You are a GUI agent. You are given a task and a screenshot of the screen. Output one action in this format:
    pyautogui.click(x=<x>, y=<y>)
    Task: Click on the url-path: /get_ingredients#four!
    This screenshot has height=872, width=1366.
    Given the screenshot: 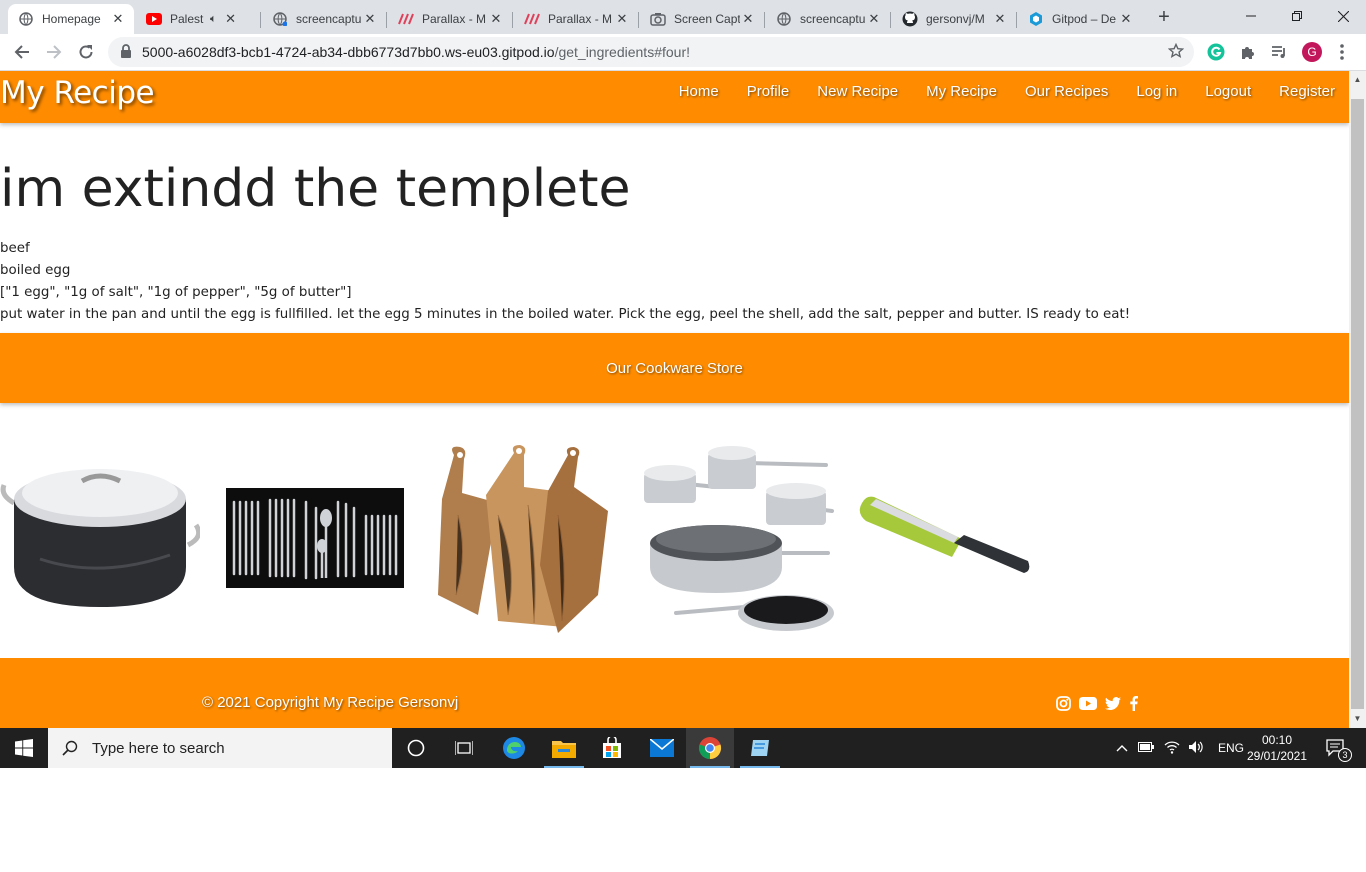 What is the action you would take?
    pyautogui.click(x=622, y=52)
    